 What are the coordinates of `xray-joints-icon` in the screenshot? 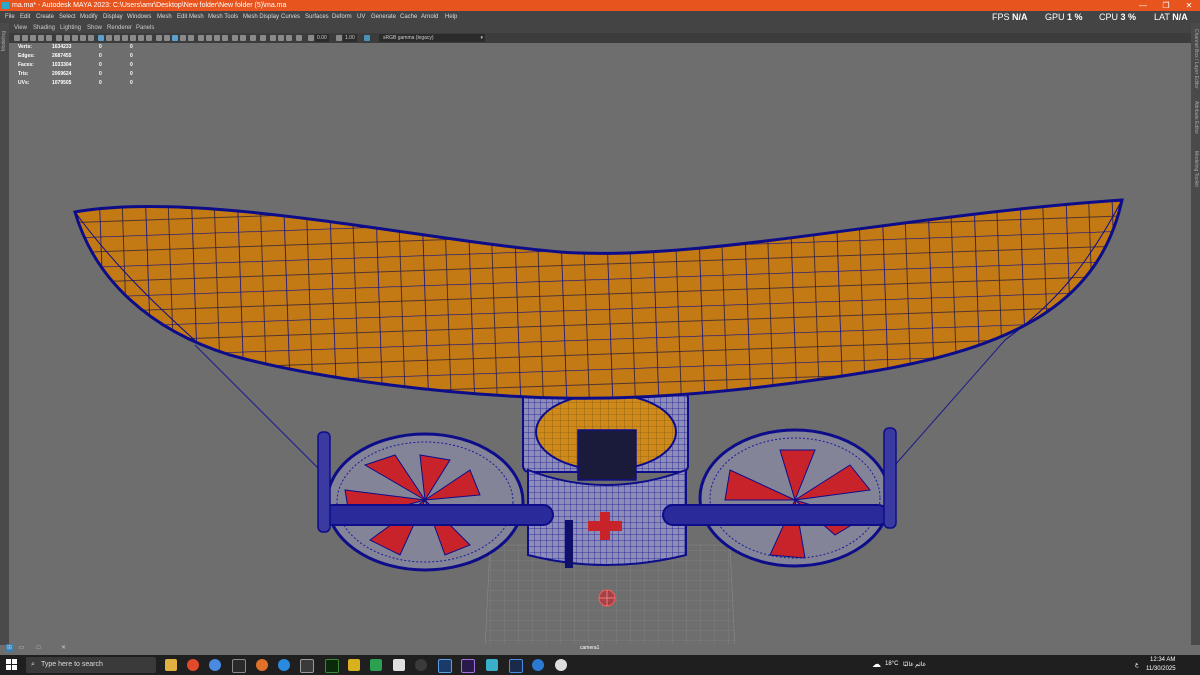 It's located at (183, 38).